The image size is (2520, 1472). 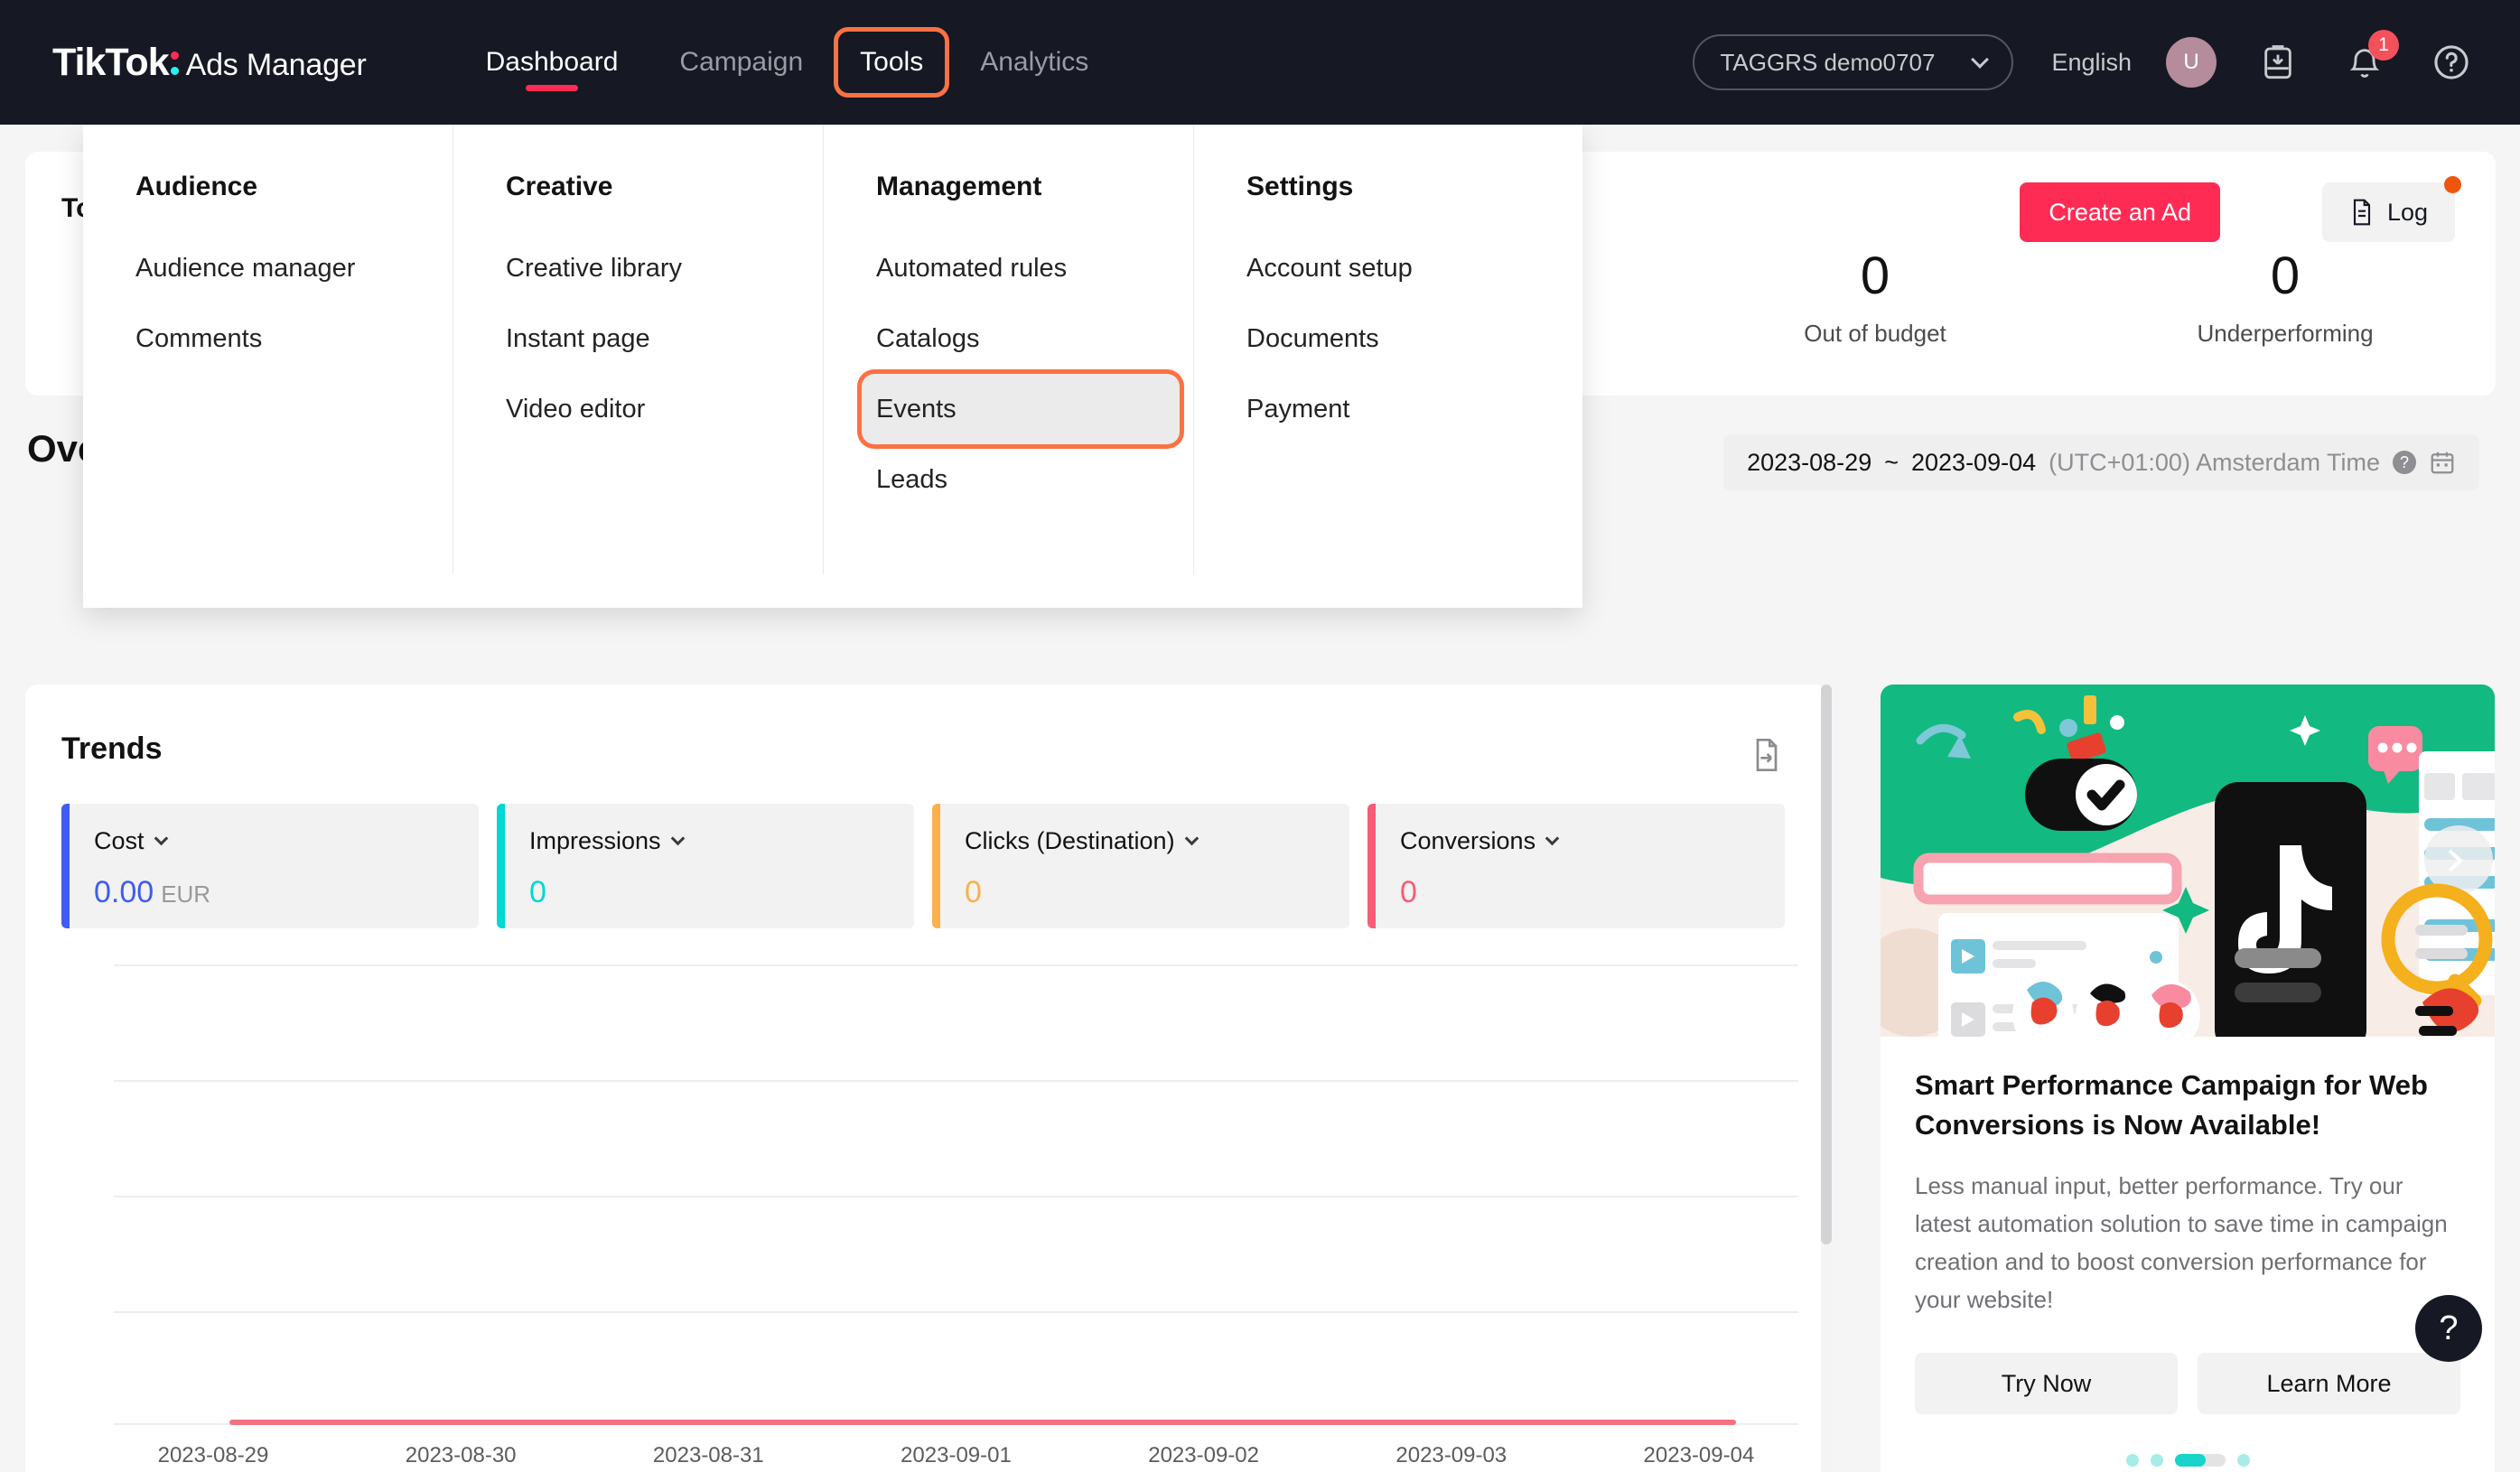 I want to click on menu-item-events: Events, so click(x=1021, y=409).